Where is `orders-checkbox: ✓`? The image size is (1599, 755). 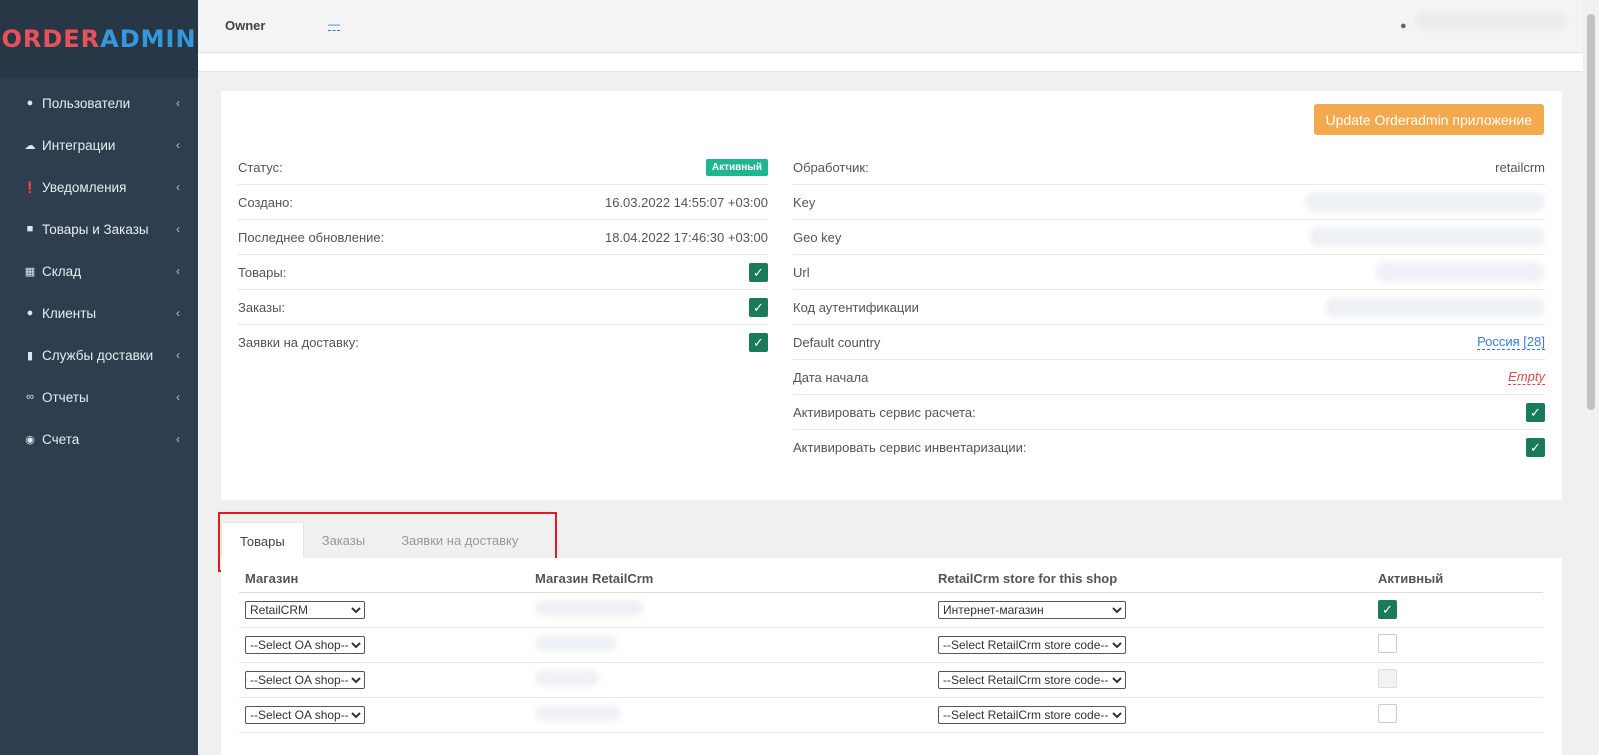
orders-checkbox: ✓ is located at coordinates (758, 307).